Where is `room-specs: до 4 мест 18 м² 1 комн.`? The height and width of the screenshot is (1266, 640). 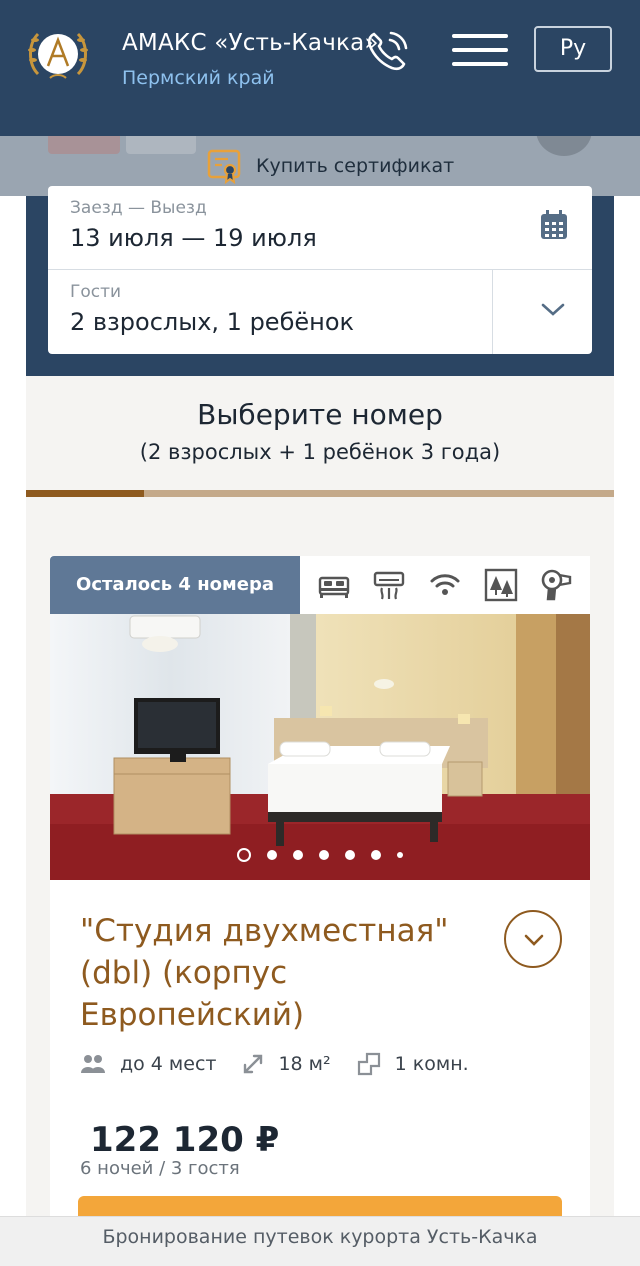
room-specs: до 4 мест 18 м² 1 комн. is located at coordinates (287, 1064).